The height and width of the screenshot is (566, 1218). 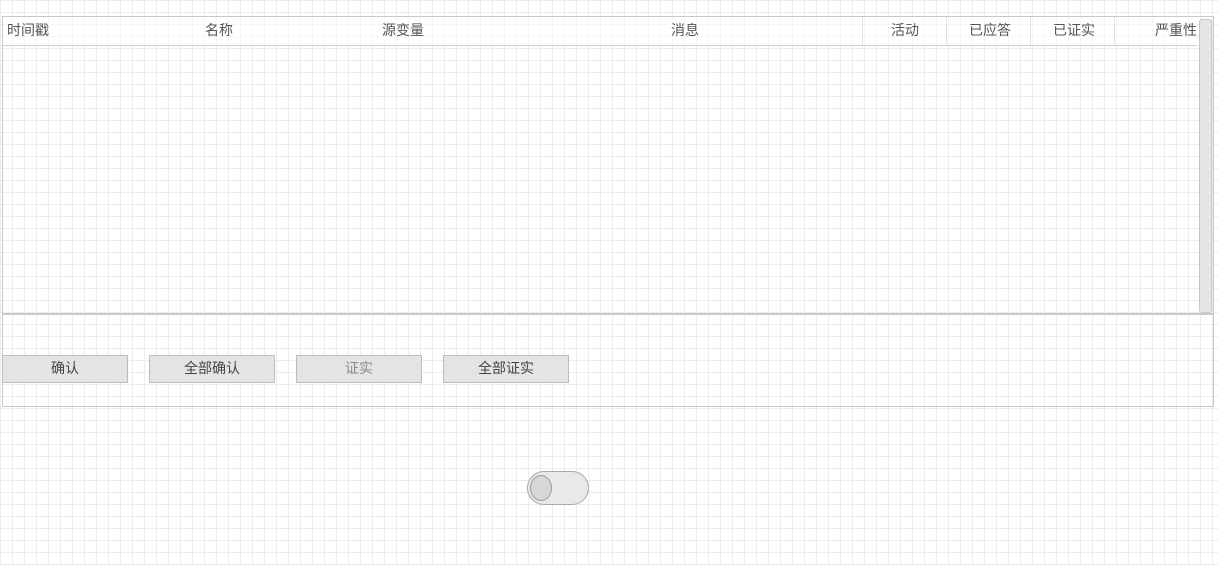 What do you see at coordinates (506, 369) in the screenshot?
I see `confirm-all-button: 全部证实` at bounding box center [506, 369].